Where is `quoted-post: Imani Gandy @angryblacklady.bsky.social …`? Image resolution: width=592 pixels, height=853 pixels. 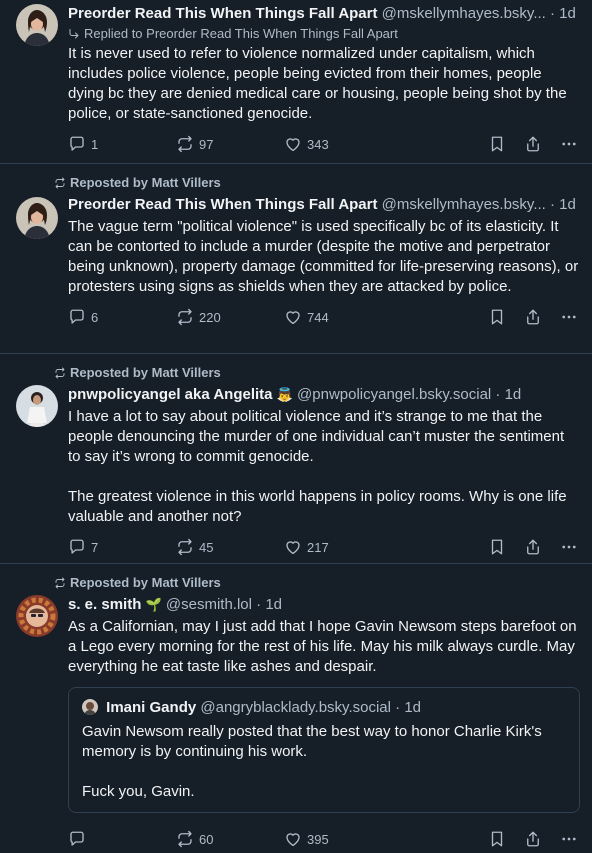
quoted-post: Imani Gandy @angryblacklady.bsky.social … is located at coordinates (324, 750).